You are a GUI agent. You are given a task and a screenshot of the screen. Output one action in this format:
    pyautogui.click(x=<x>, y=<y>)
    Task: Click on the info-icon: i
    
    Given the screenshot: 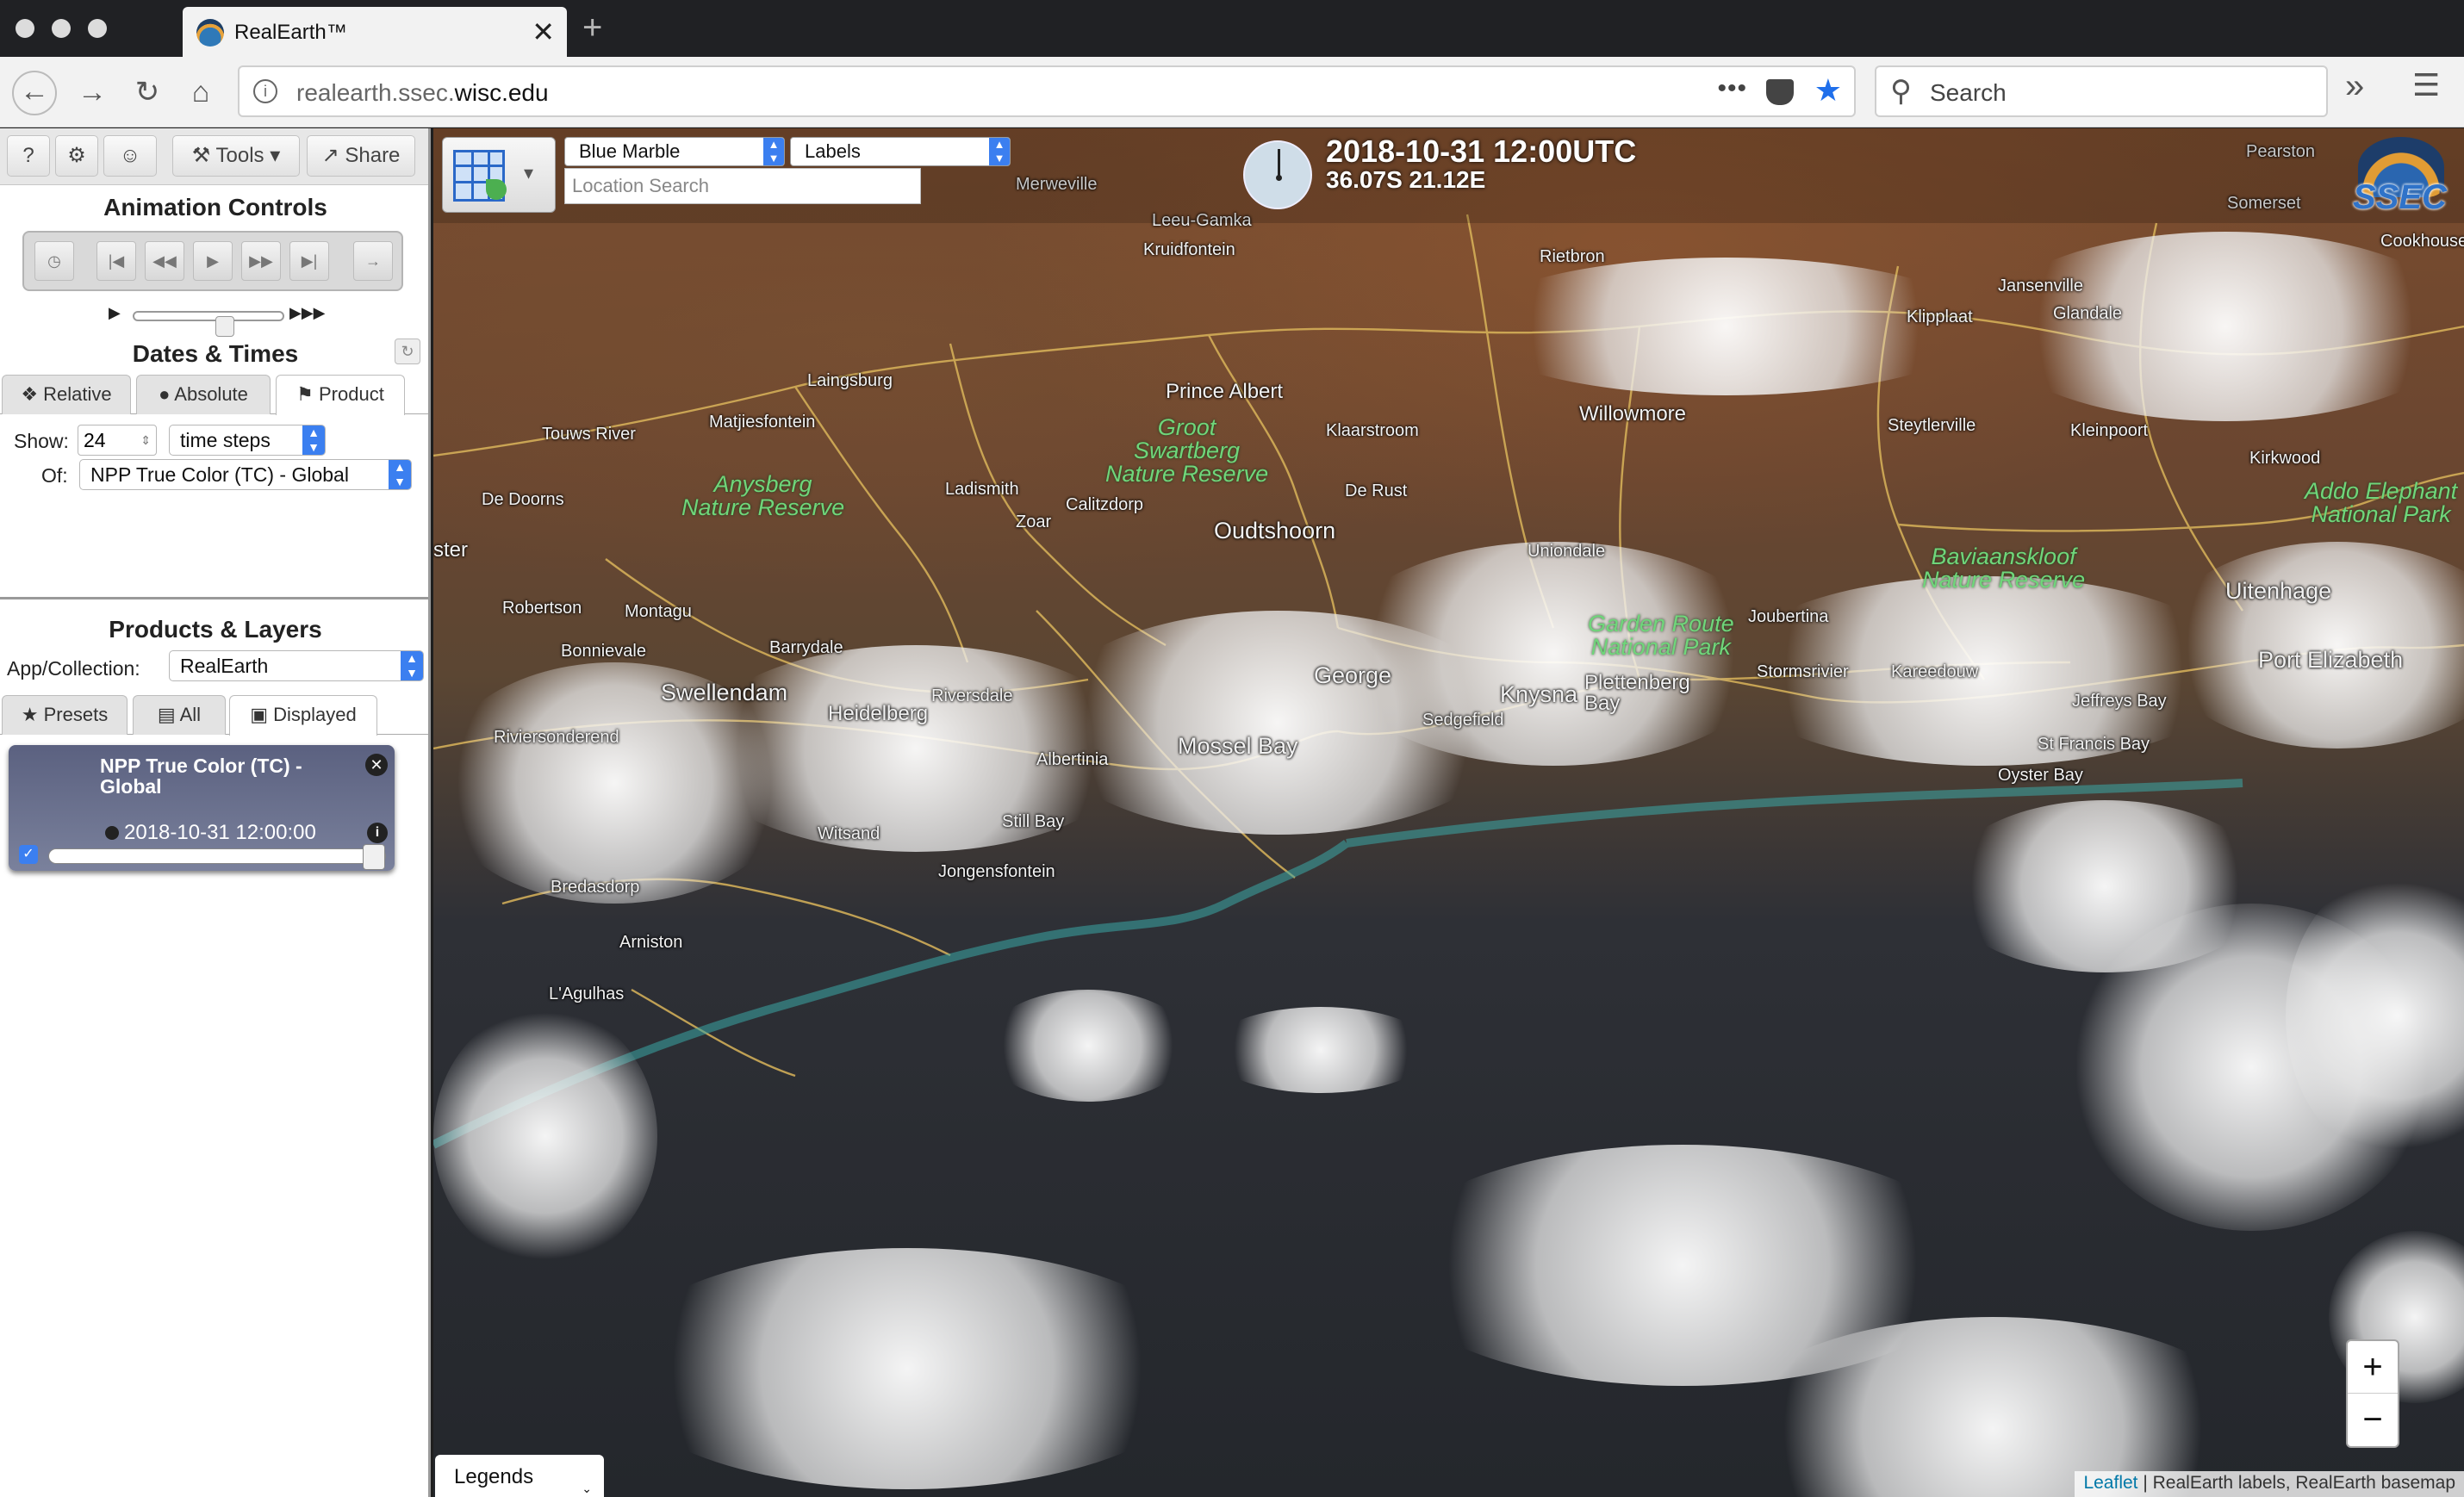 What is the action you would take?
    pyautogui.click(x=378, y=833)
    